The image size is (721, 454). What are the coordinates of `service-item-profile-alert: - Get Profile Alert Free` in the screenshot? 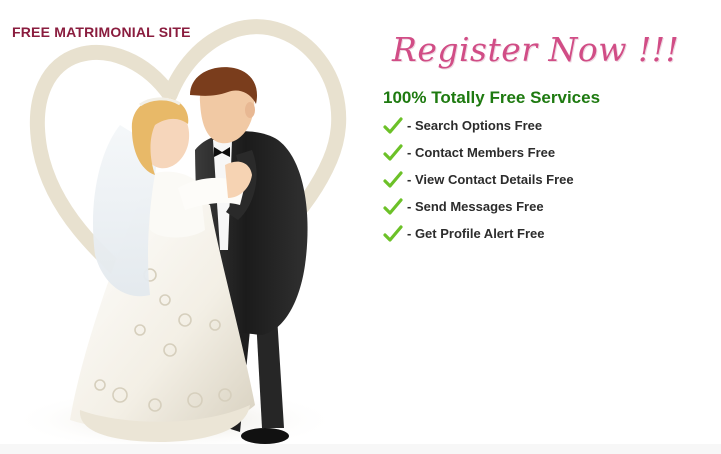 It's located at (478, 233).